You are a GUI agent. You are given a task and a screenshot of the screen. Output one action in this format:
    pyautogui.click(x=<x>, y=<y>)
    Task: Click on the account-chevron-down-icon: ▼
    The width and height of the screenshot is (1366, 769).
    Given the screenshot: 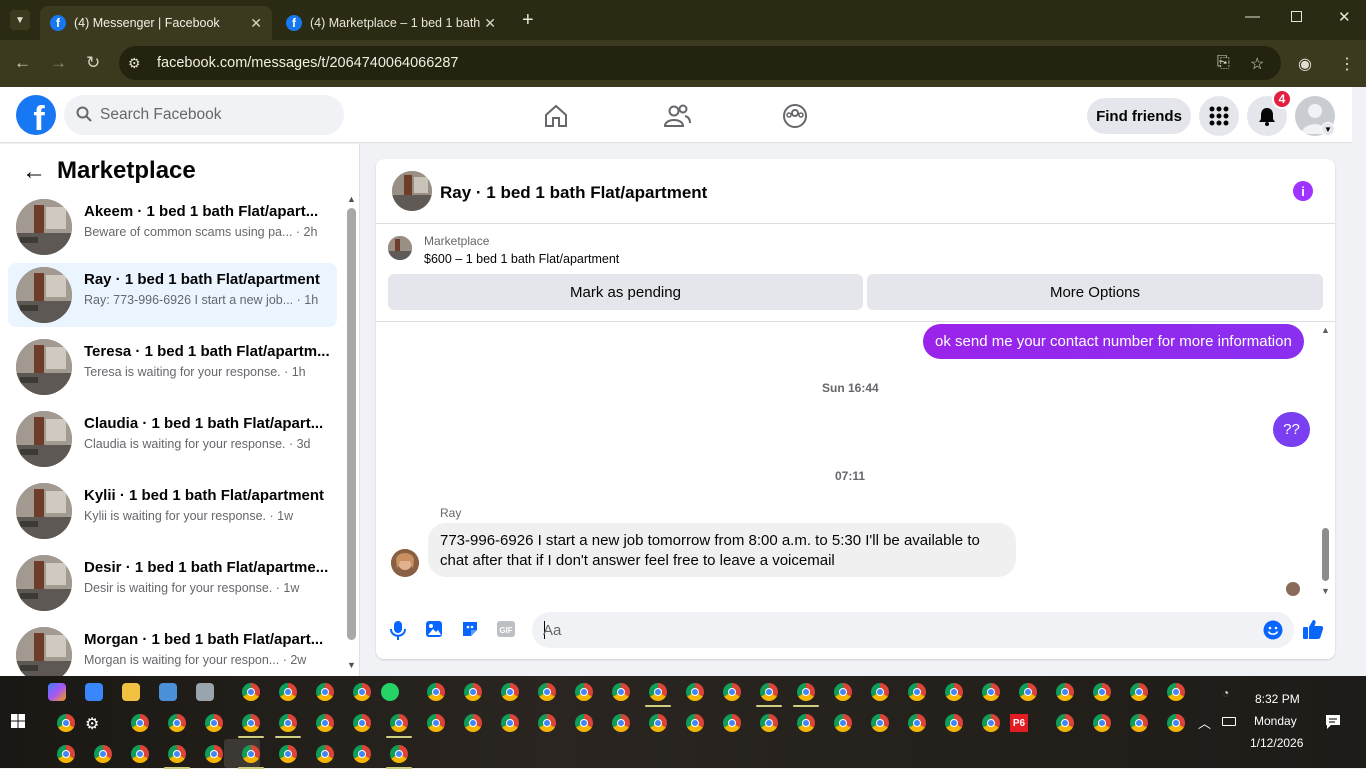 What is the action you would take?
    pyautogui.click(x=1328, y=129)
    